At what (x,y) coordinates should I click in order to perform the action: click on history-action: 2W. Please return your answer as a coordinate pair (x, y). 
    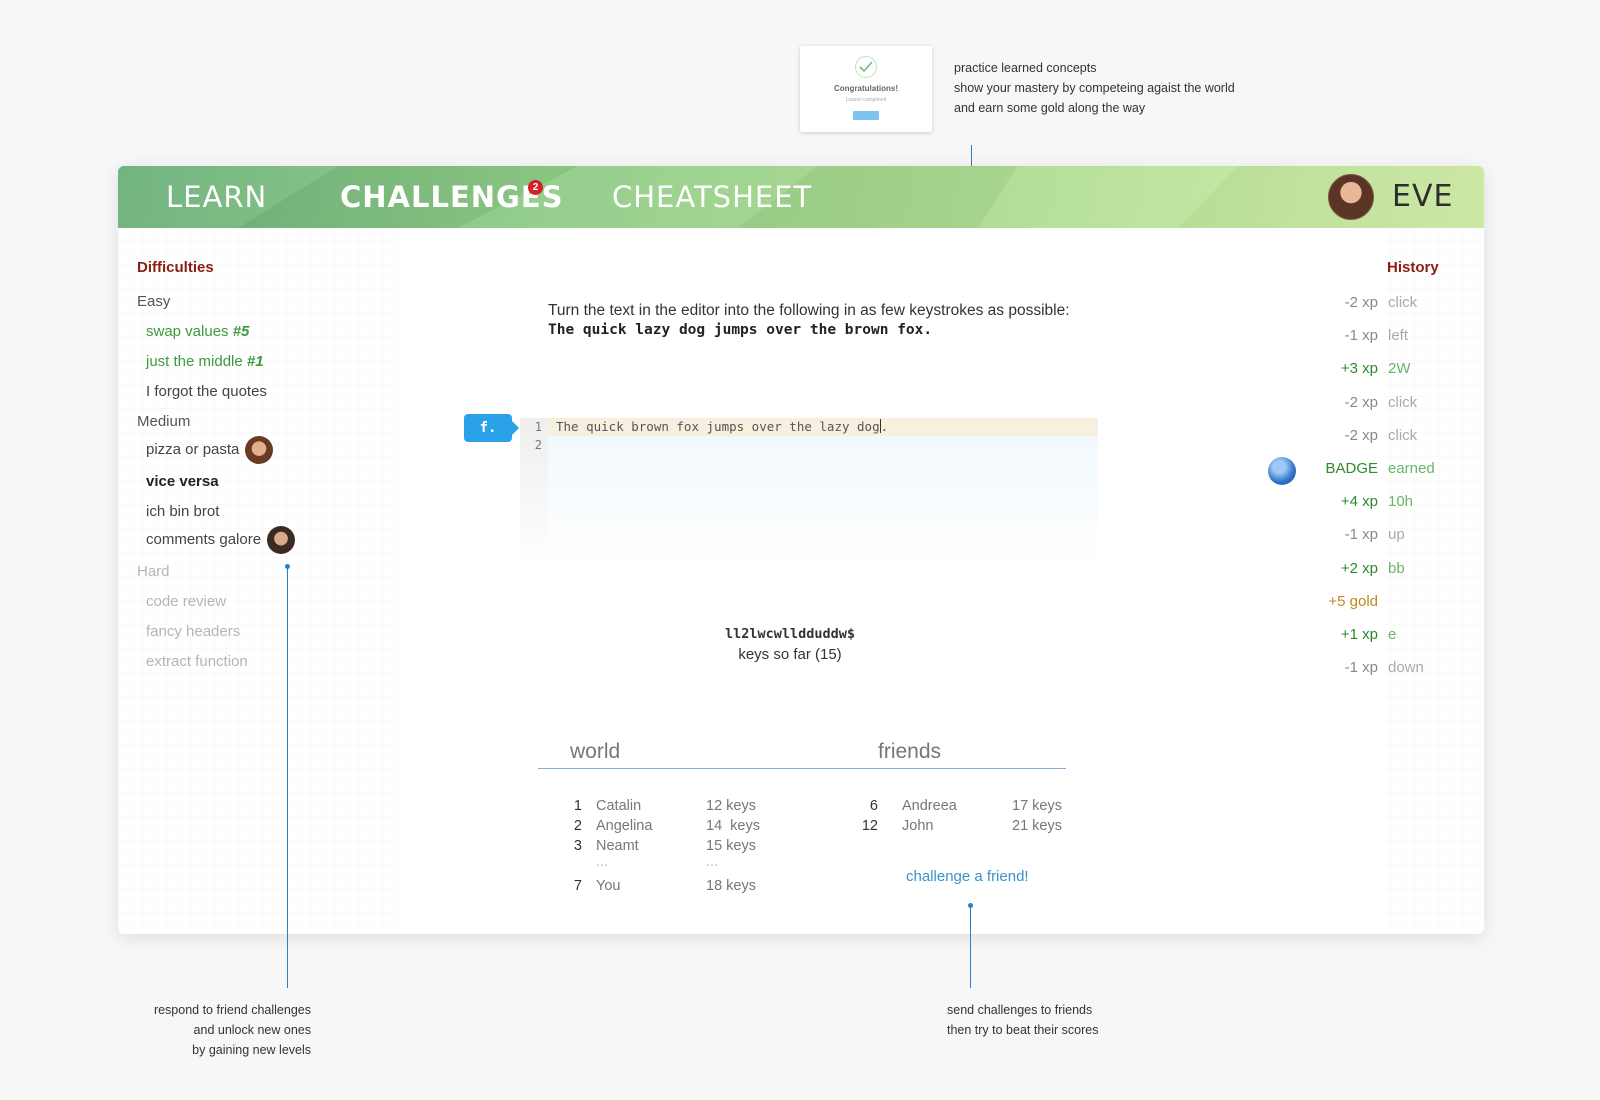
    Looking at the image, I should click on (1399, 369).